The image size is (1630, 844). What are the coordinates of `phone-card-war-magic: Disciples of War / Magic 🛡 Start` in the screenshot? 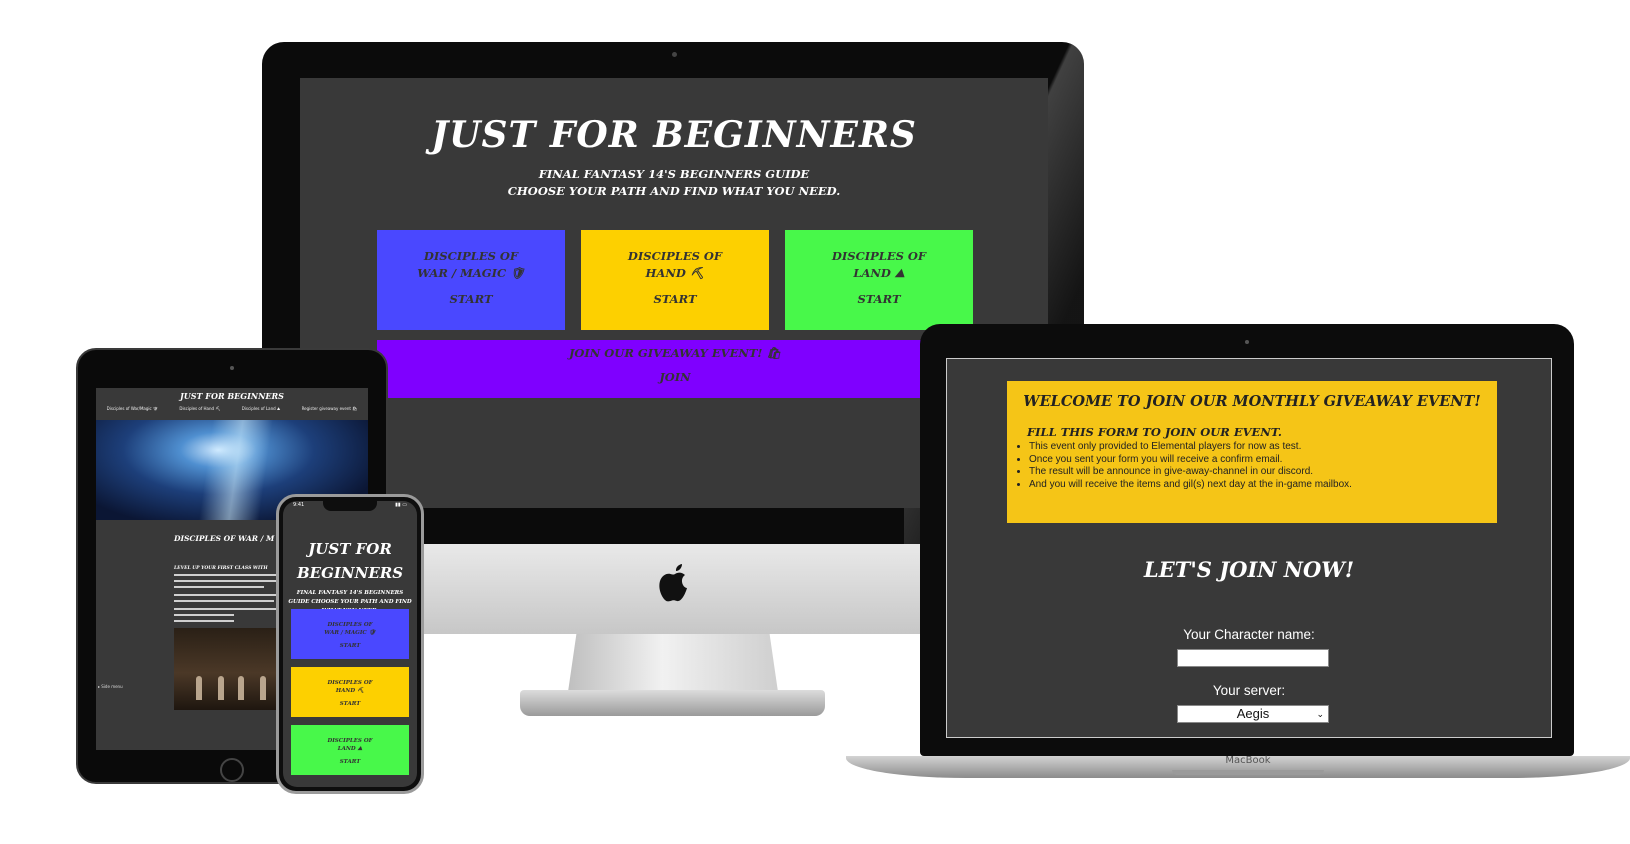 It's located at (350, 634).